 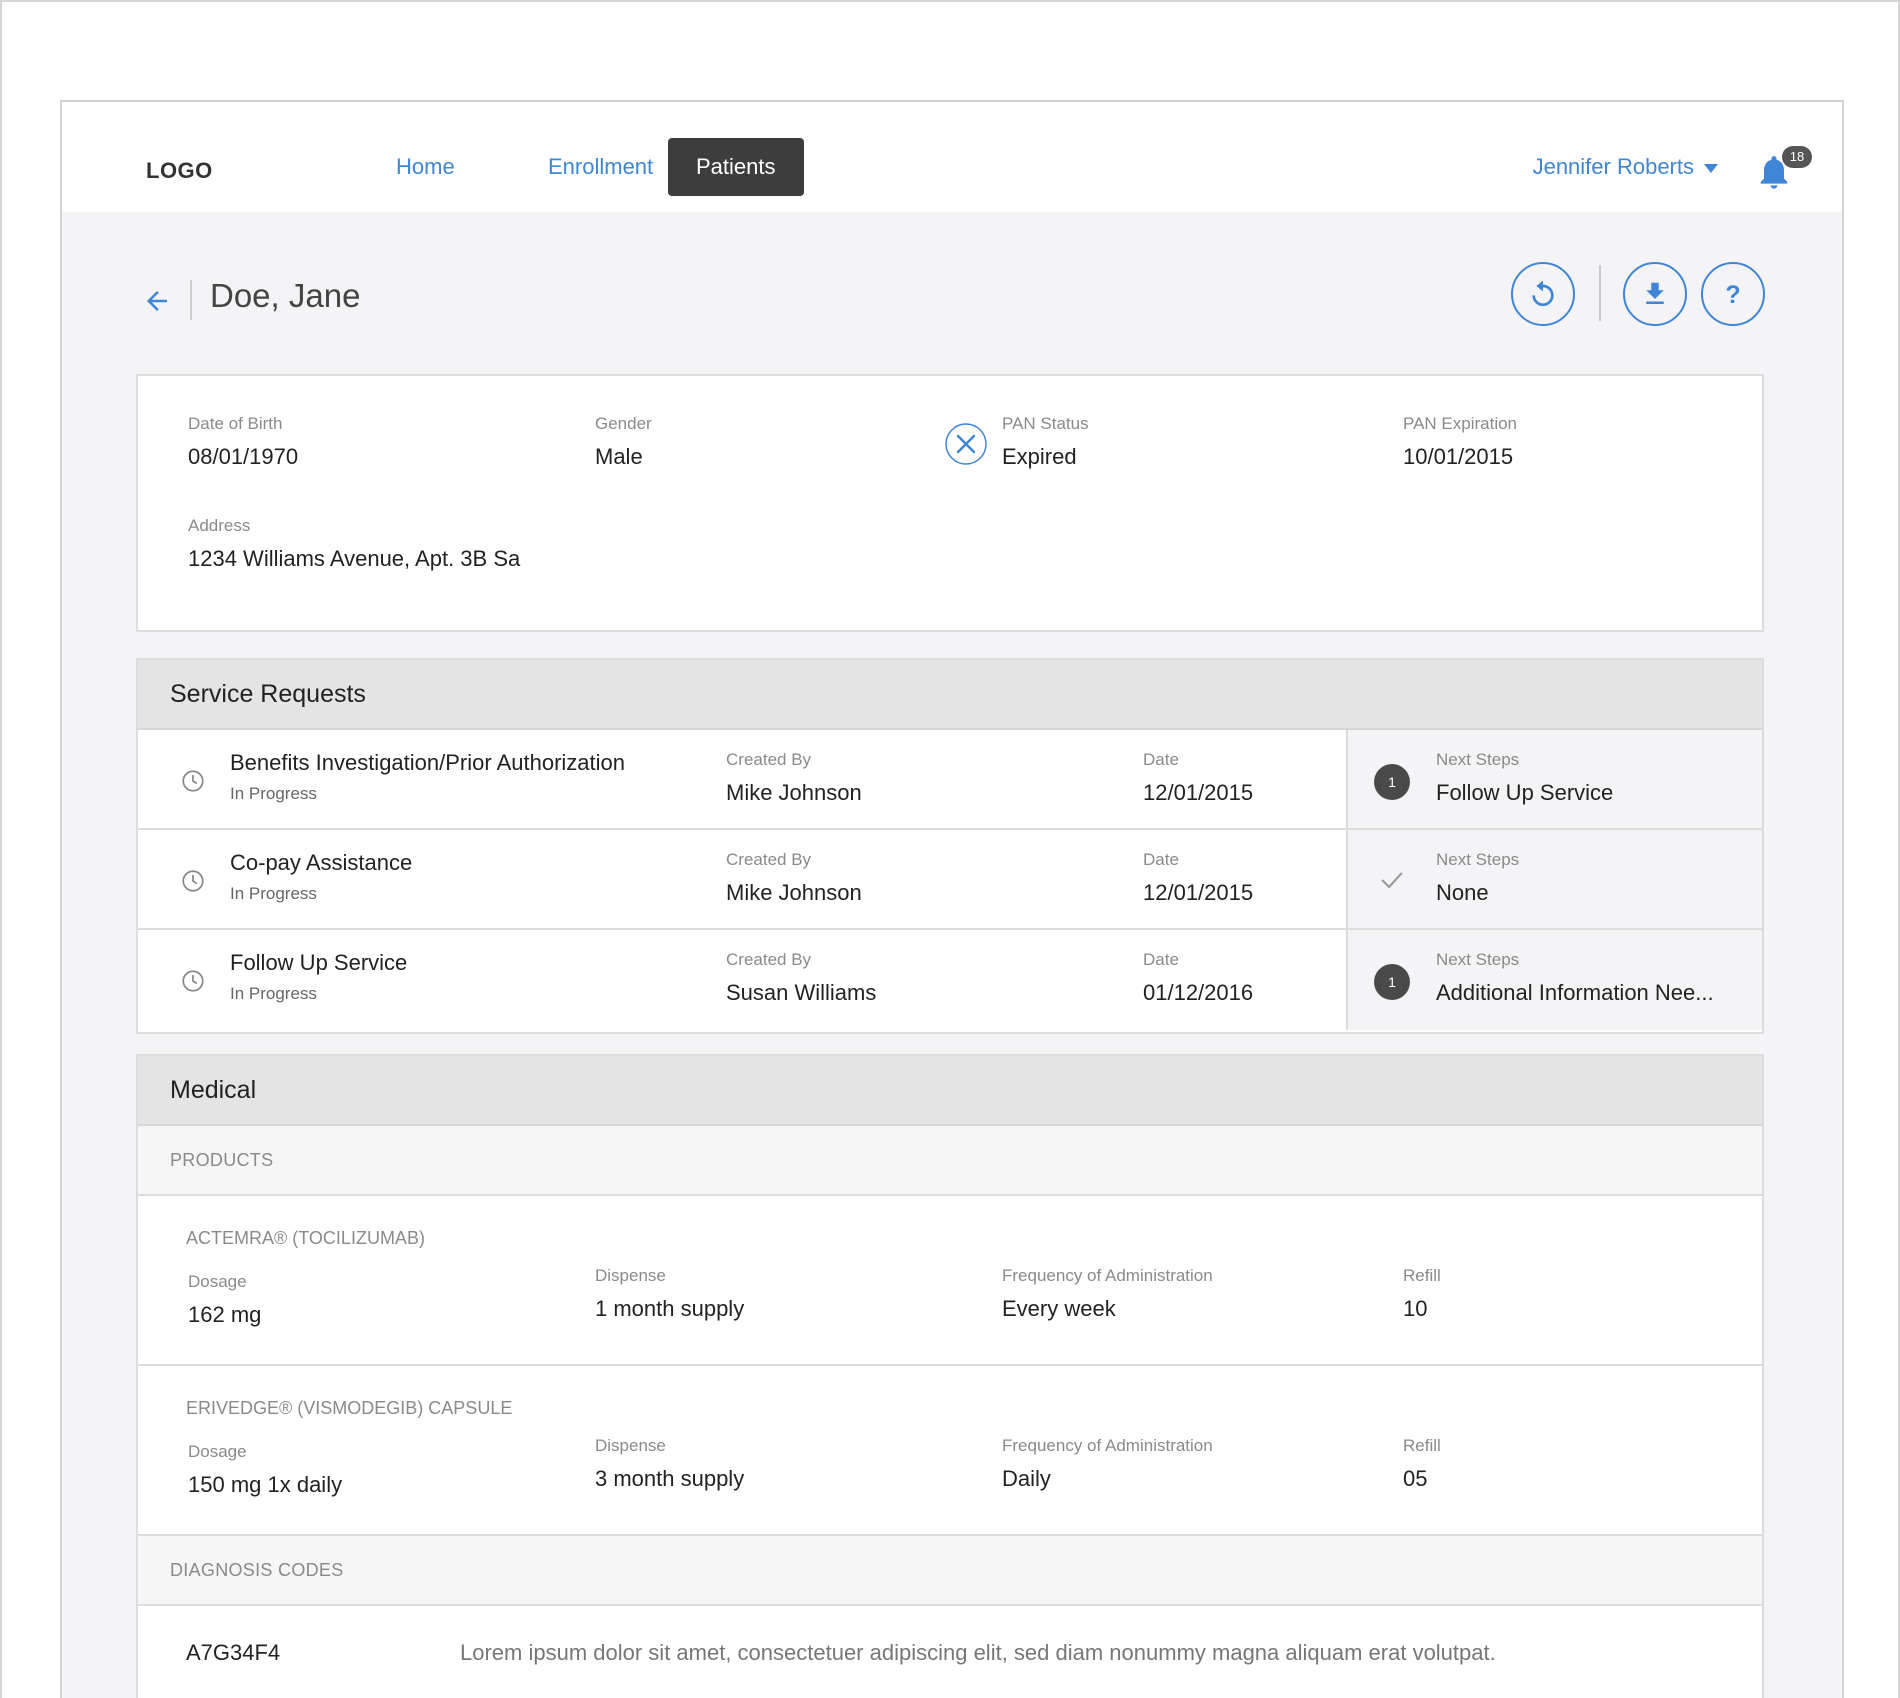 I want to click on product-name: ERIVEDGE® (VISMODEGIB) CAPSULE, so click(x=349, y=1408).